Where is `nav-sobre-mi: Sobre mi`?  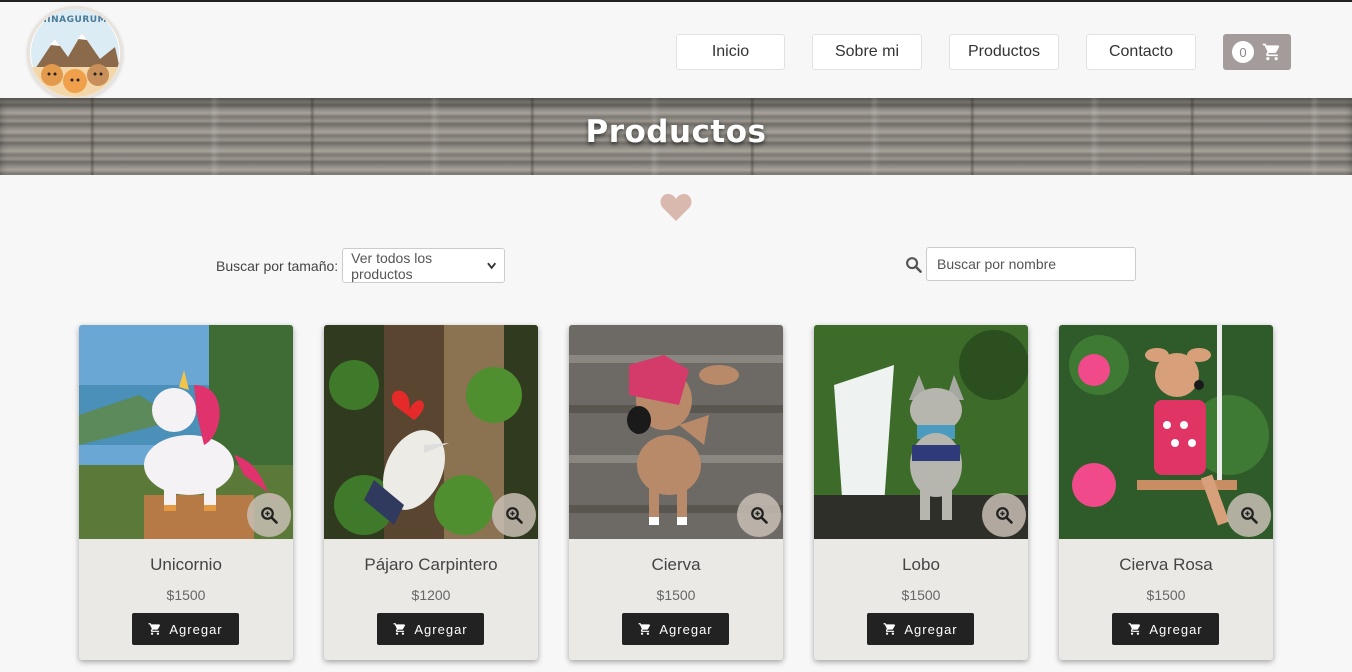 nav-sobre-mi: Sobre mi is located at coordinates (867, 52).